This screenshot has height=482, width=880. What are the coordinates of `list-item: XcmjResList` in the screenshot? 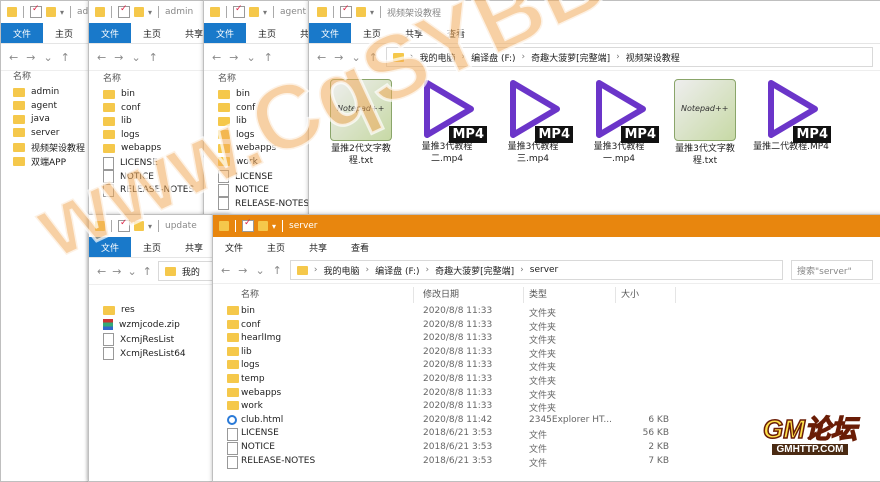 It's located at (138, 339).